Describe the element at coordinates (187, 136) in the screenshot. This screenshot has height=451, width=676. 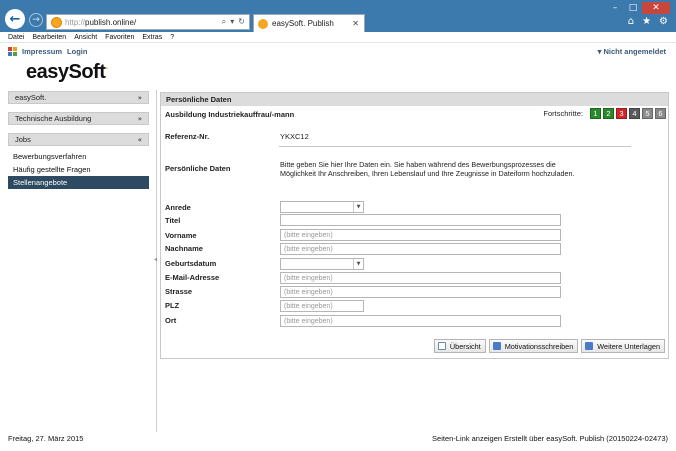
I see `referenz-label: Referenz-Nr.` at that location.